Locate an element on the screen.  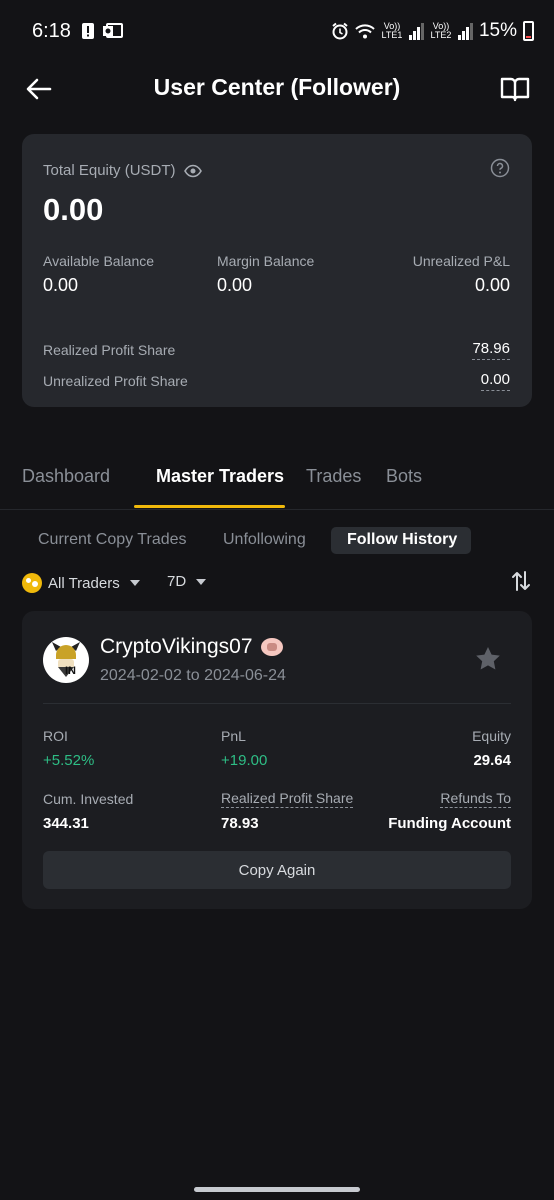
pnl-value: +19.00 is located at coordinates (244, 760).